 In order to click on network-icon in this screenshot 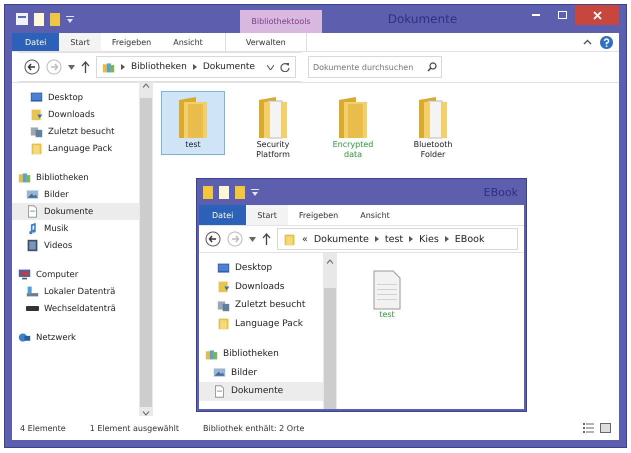, I will do `click(24, 337)`.